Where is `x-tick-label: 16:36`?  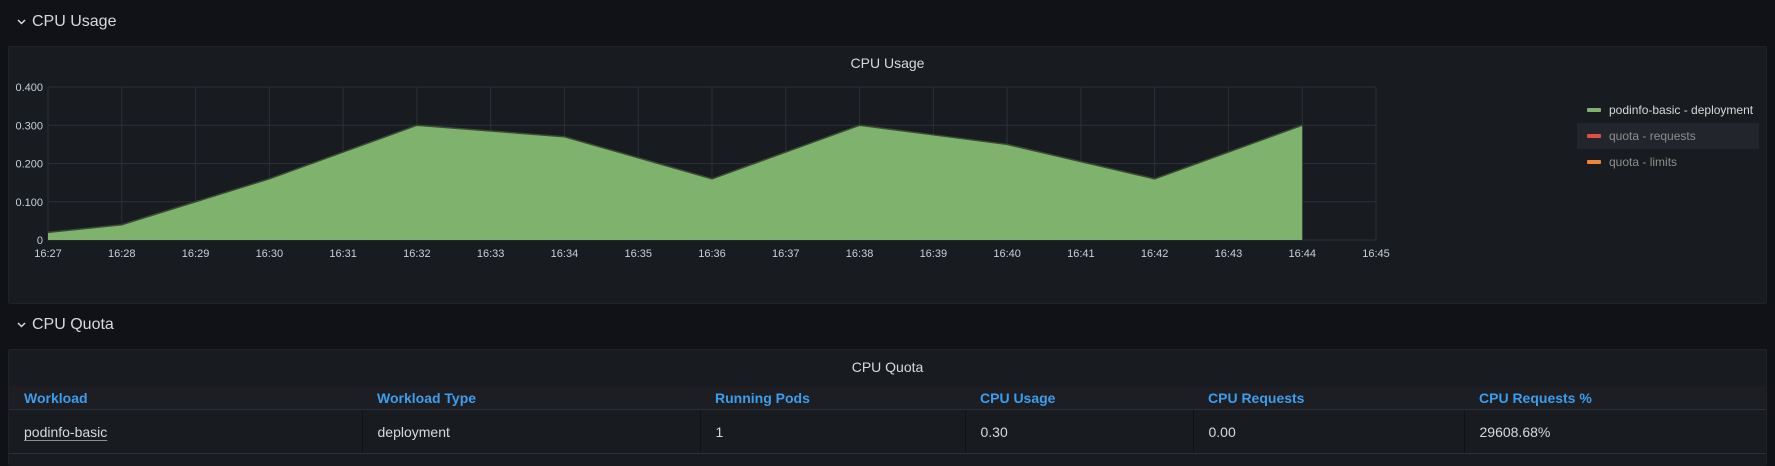 x-tick-label: 16:36 is located at coordinates (712, 254).